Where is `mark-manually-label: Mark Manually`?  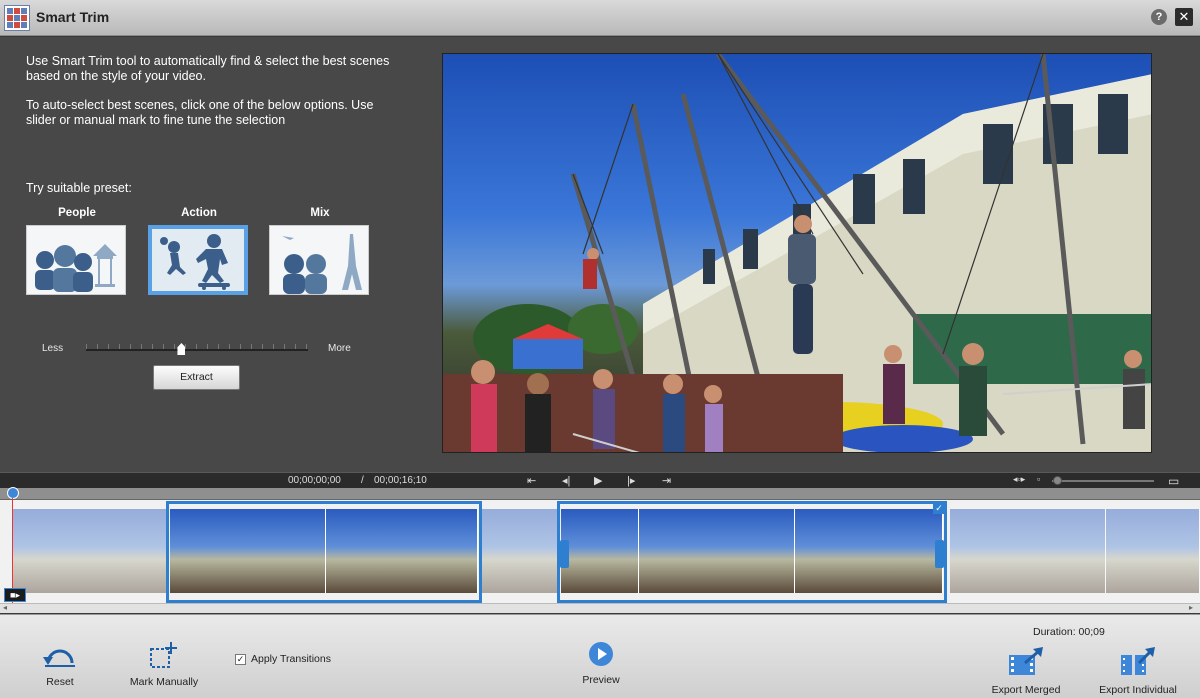 mark-manually-label: Mark Manually is located at coordinates (164, 682).